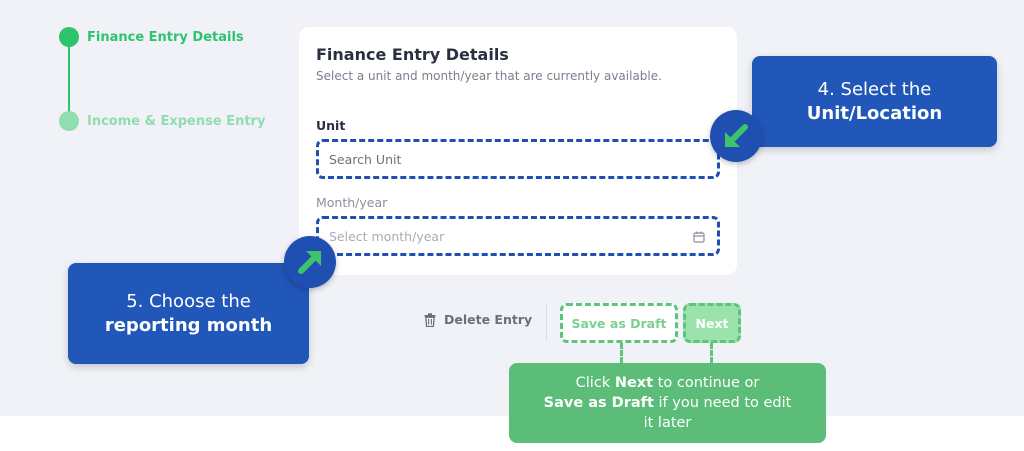 The image size is (1024, 451). What do you see at coordinates (699, 237) in the screenshot?
I see `calendar-icon` at bounding box center [699, 237].